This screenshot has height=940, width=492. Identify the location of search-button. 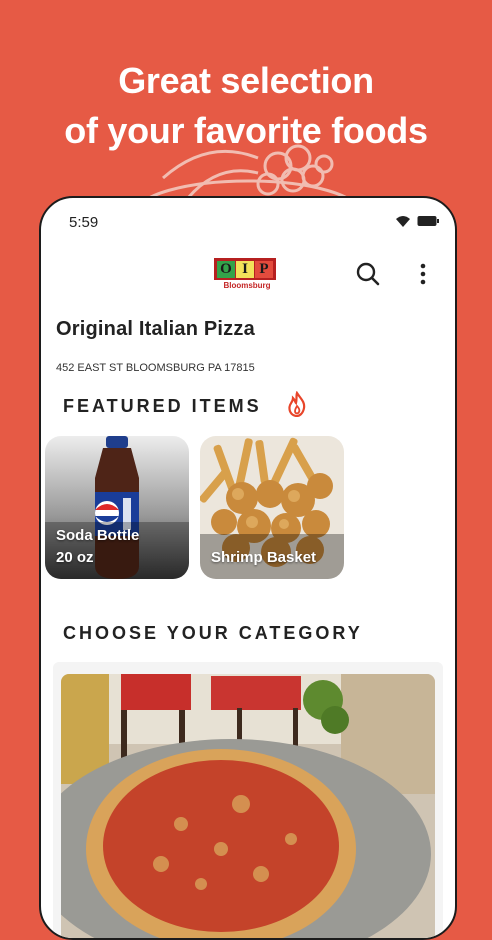
(368, 274).